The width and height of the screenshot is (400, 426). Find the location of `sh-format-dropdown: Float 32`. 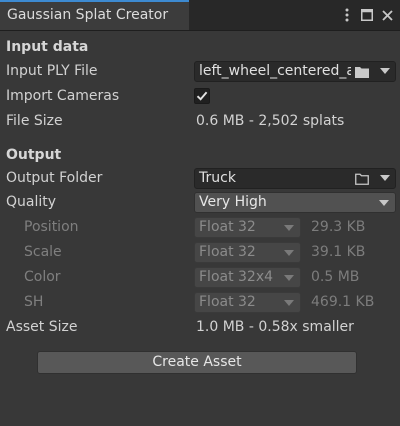

sh-format-dropdown: Float 32 is located at coordinates (247, 302).